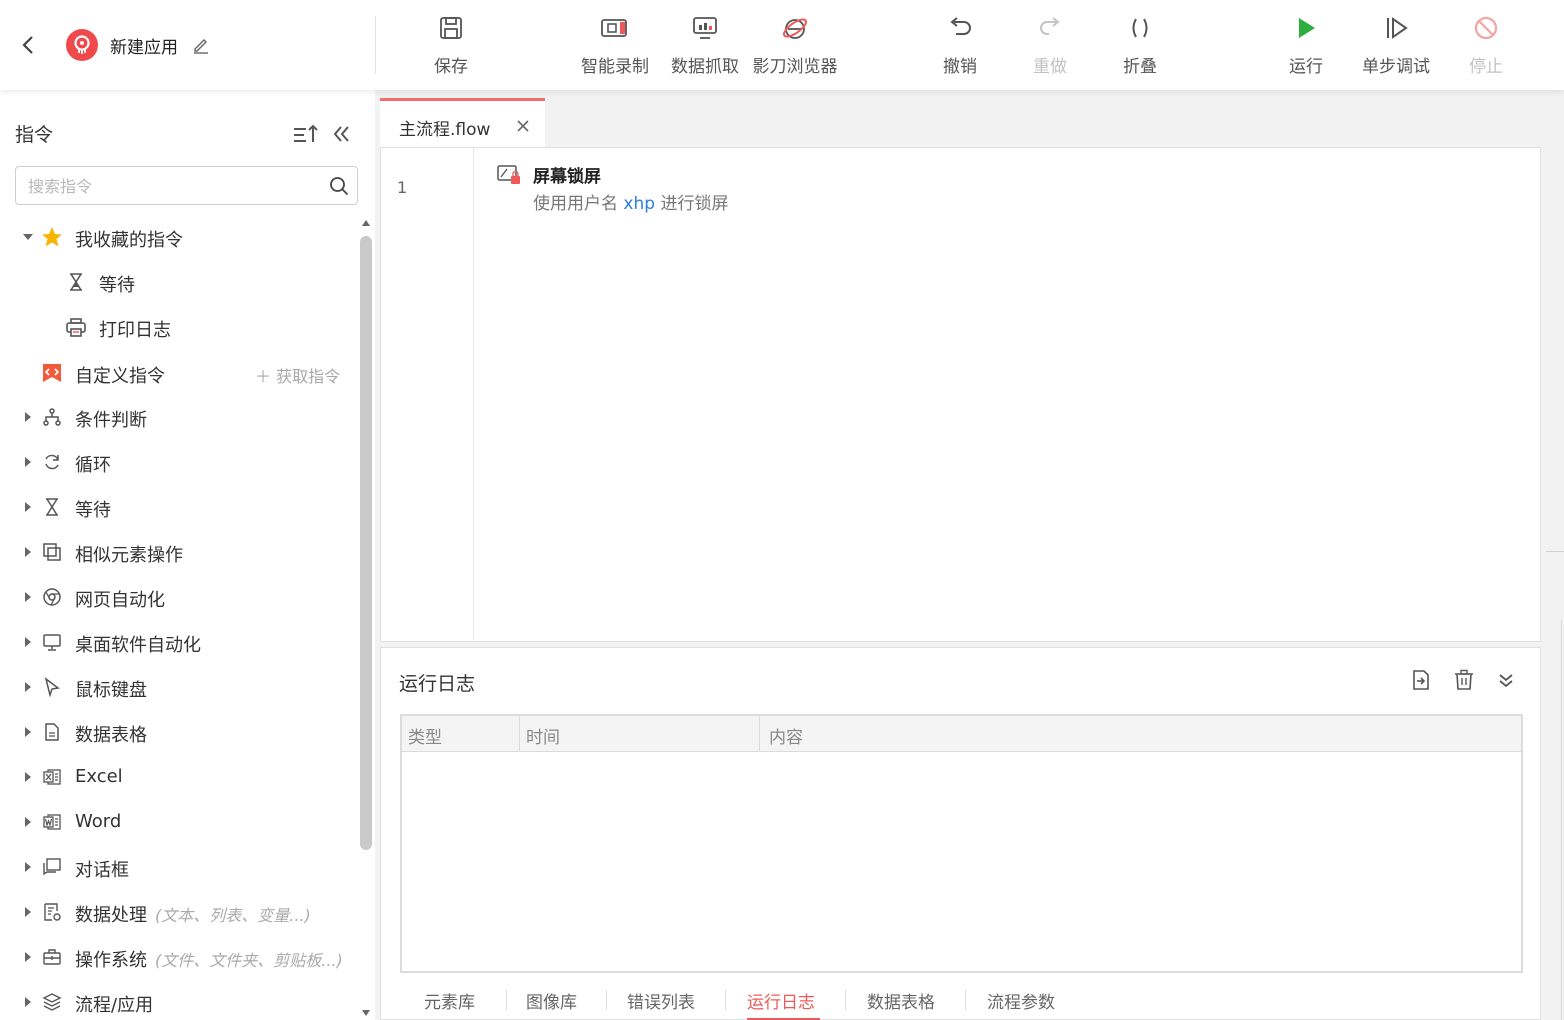  What do you see at coordinates (111, 419) in the screenshot?
I see `category-label: 条件判断` at bounding box center [111, 419].